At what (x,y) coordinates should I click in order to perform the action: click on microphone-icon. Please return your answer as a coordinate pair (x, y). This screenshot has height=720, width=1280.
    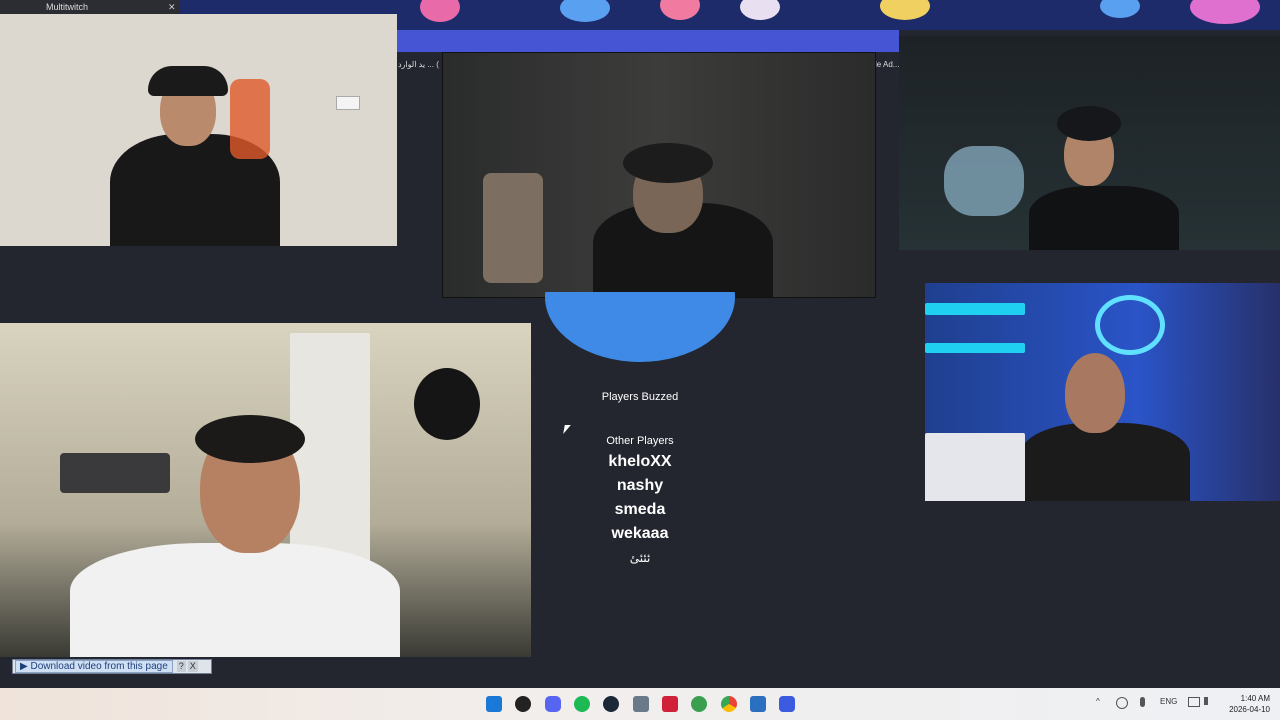
    Looking at the image, I should click on (1142, 702).